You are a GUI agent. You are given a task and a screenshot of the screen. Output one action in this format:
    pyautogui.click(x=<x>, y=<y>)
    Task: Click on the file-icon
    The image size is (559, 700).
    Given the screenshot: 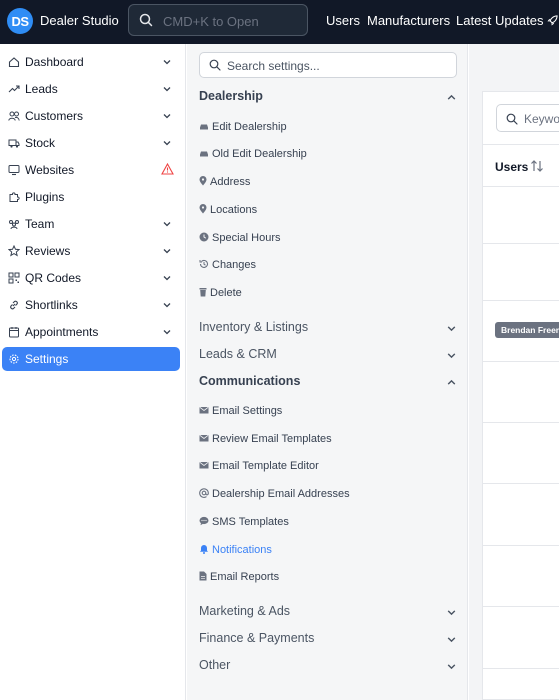 What is the action you would take?
    pyautogui.click(x=203, y=576)
    